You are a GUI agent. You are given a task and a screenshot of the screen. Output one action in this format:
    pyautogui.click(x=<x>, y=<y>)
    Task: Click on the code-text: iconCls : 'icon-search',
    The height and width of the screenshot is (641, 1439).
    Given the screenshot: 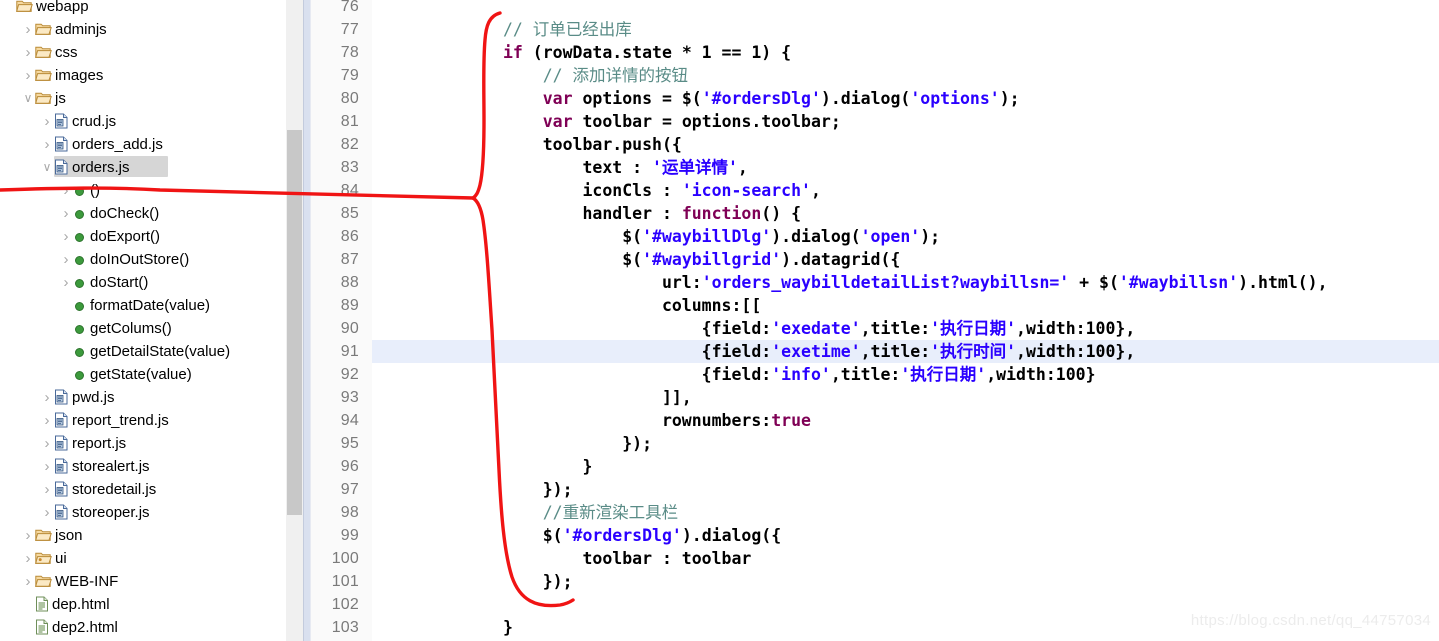 What is the action you would take?
    pyautogui.click(x=661, y=190)
    